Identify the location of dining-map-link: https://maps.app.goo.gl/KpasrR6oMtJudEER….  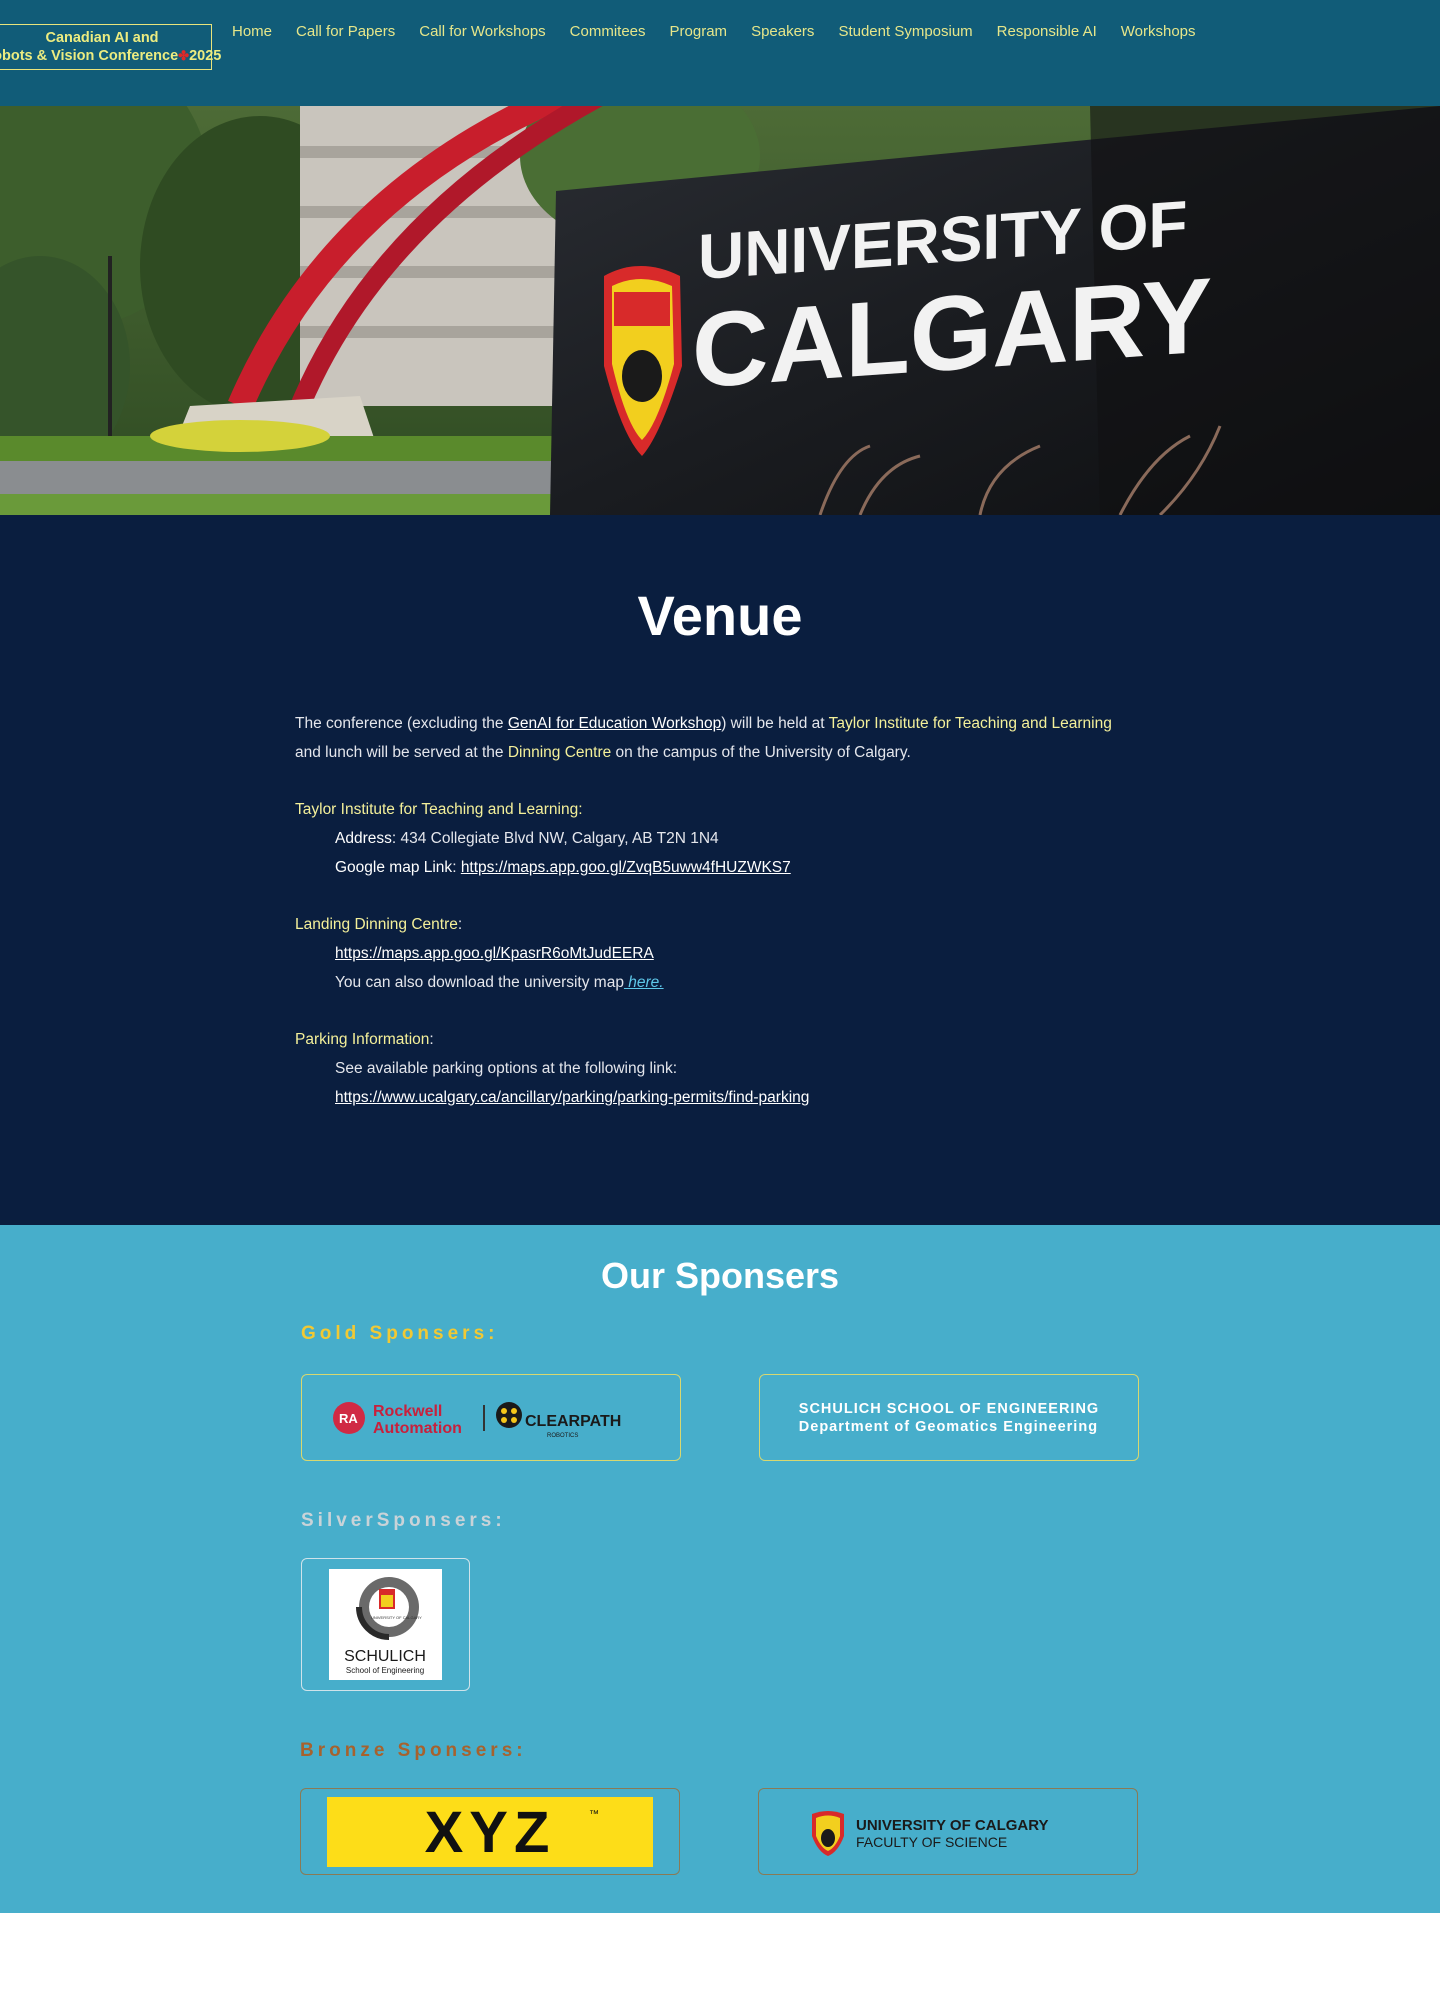
(494, 953).